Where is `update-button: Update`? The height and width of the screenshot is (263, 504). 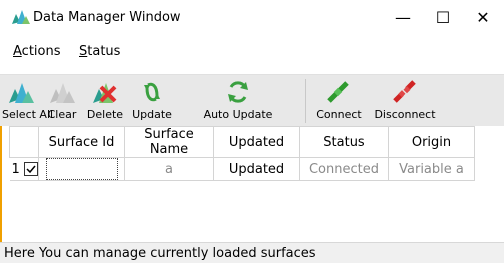 update-button: Update is located at coordinates (152, 101).